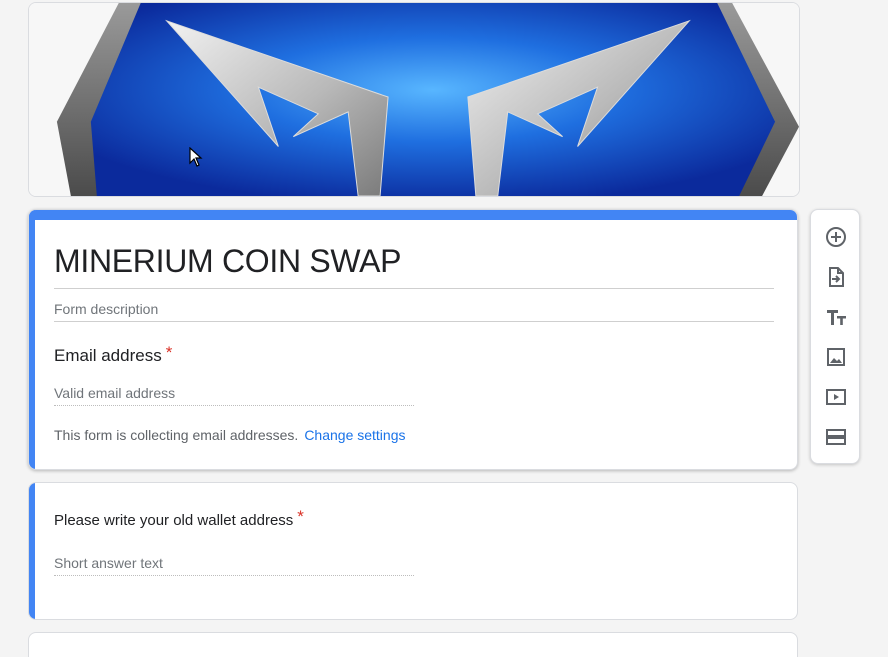 The width and height of the screenshot is (888, 657). What do you see at coordinates (836, 277) in the screenshot?
I see `import-questions-icon` at bounding box center [836, 277].